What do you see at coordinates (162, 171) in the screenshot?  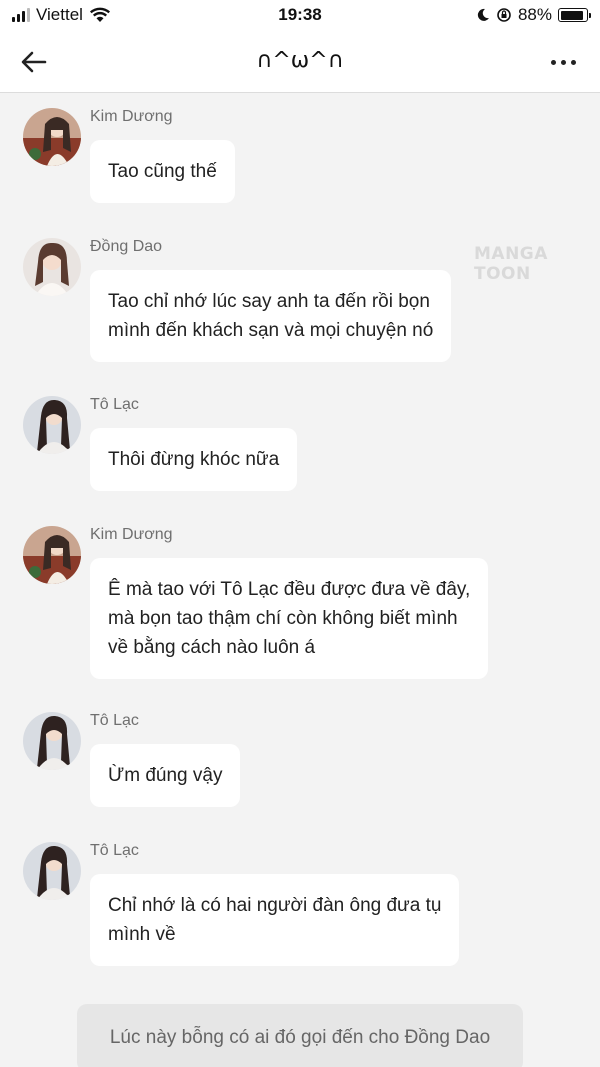 I see `message-bubble: Tao cũng thế` at bounding box center [162, 171].